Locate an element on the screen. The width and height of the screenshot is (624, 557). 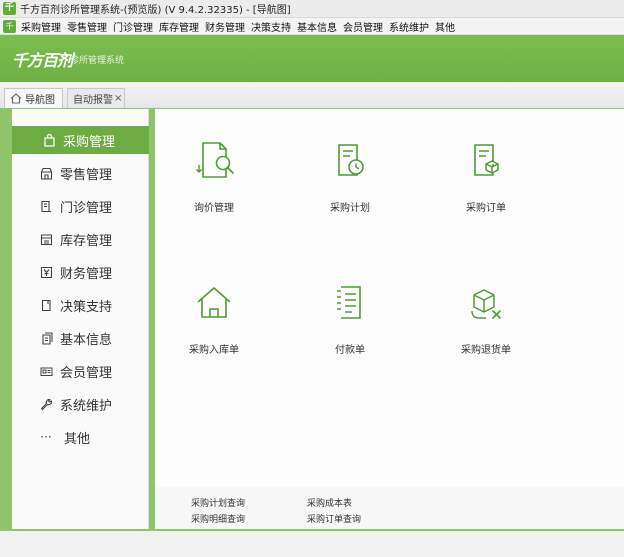
link-purchase-order-query: 采购订单查询 is located at coordinates (334, 518).